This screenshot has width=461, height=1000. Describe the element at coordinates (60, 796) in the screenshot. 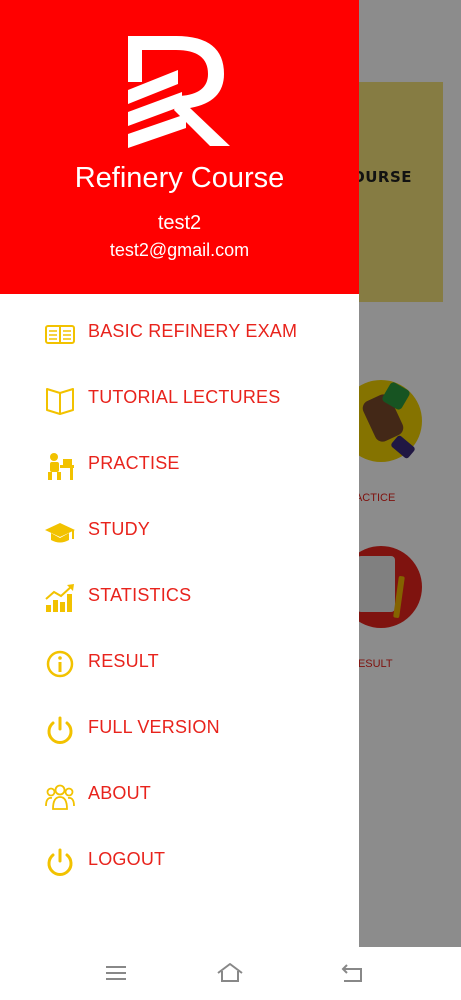

I see `people-icon` at that location.